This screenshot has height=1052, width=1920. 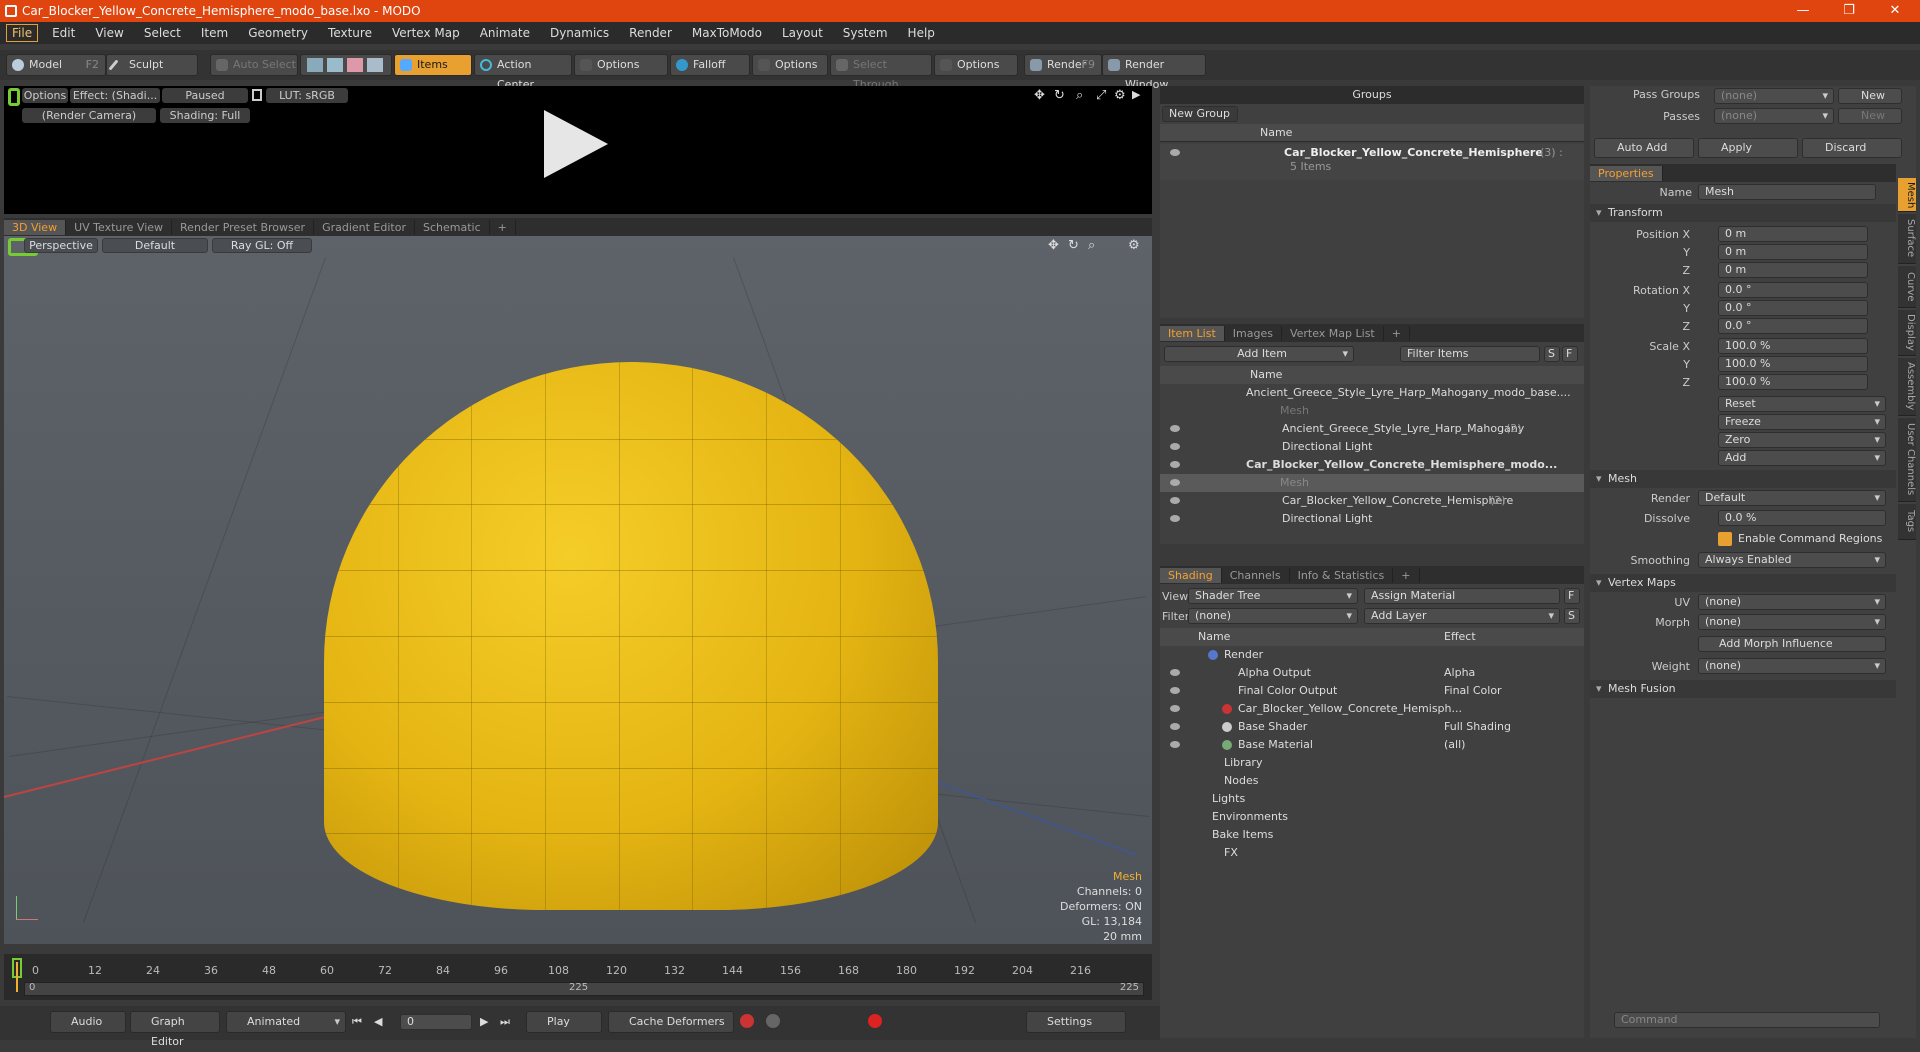 What do you see at coordinates (1793, 326) in the screenshot?
I see `rotation-z-input: 0.0 °` at bounding box center [1793, 326].